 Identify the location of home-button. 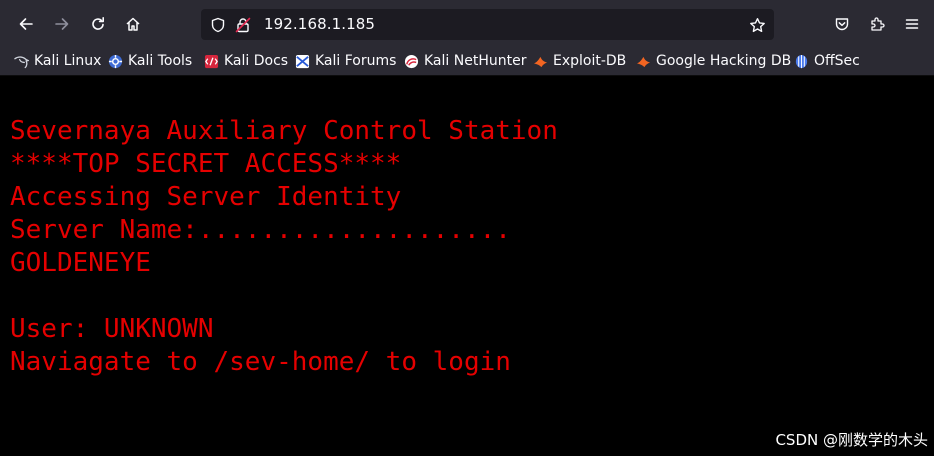
(133, 24).